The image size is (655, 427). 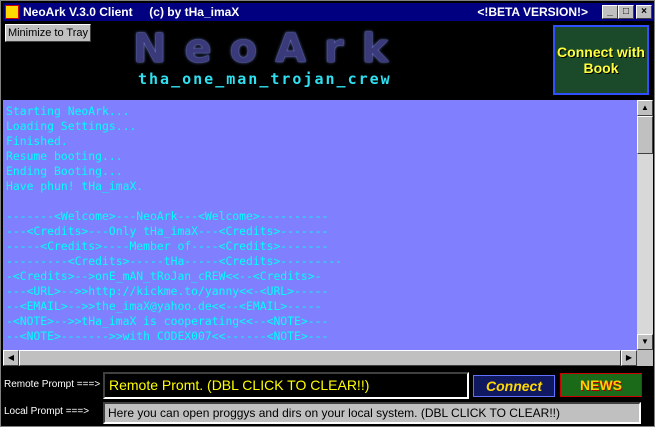 I want to click on horizontal-scroll-thumb, so click(x=320, y=358).